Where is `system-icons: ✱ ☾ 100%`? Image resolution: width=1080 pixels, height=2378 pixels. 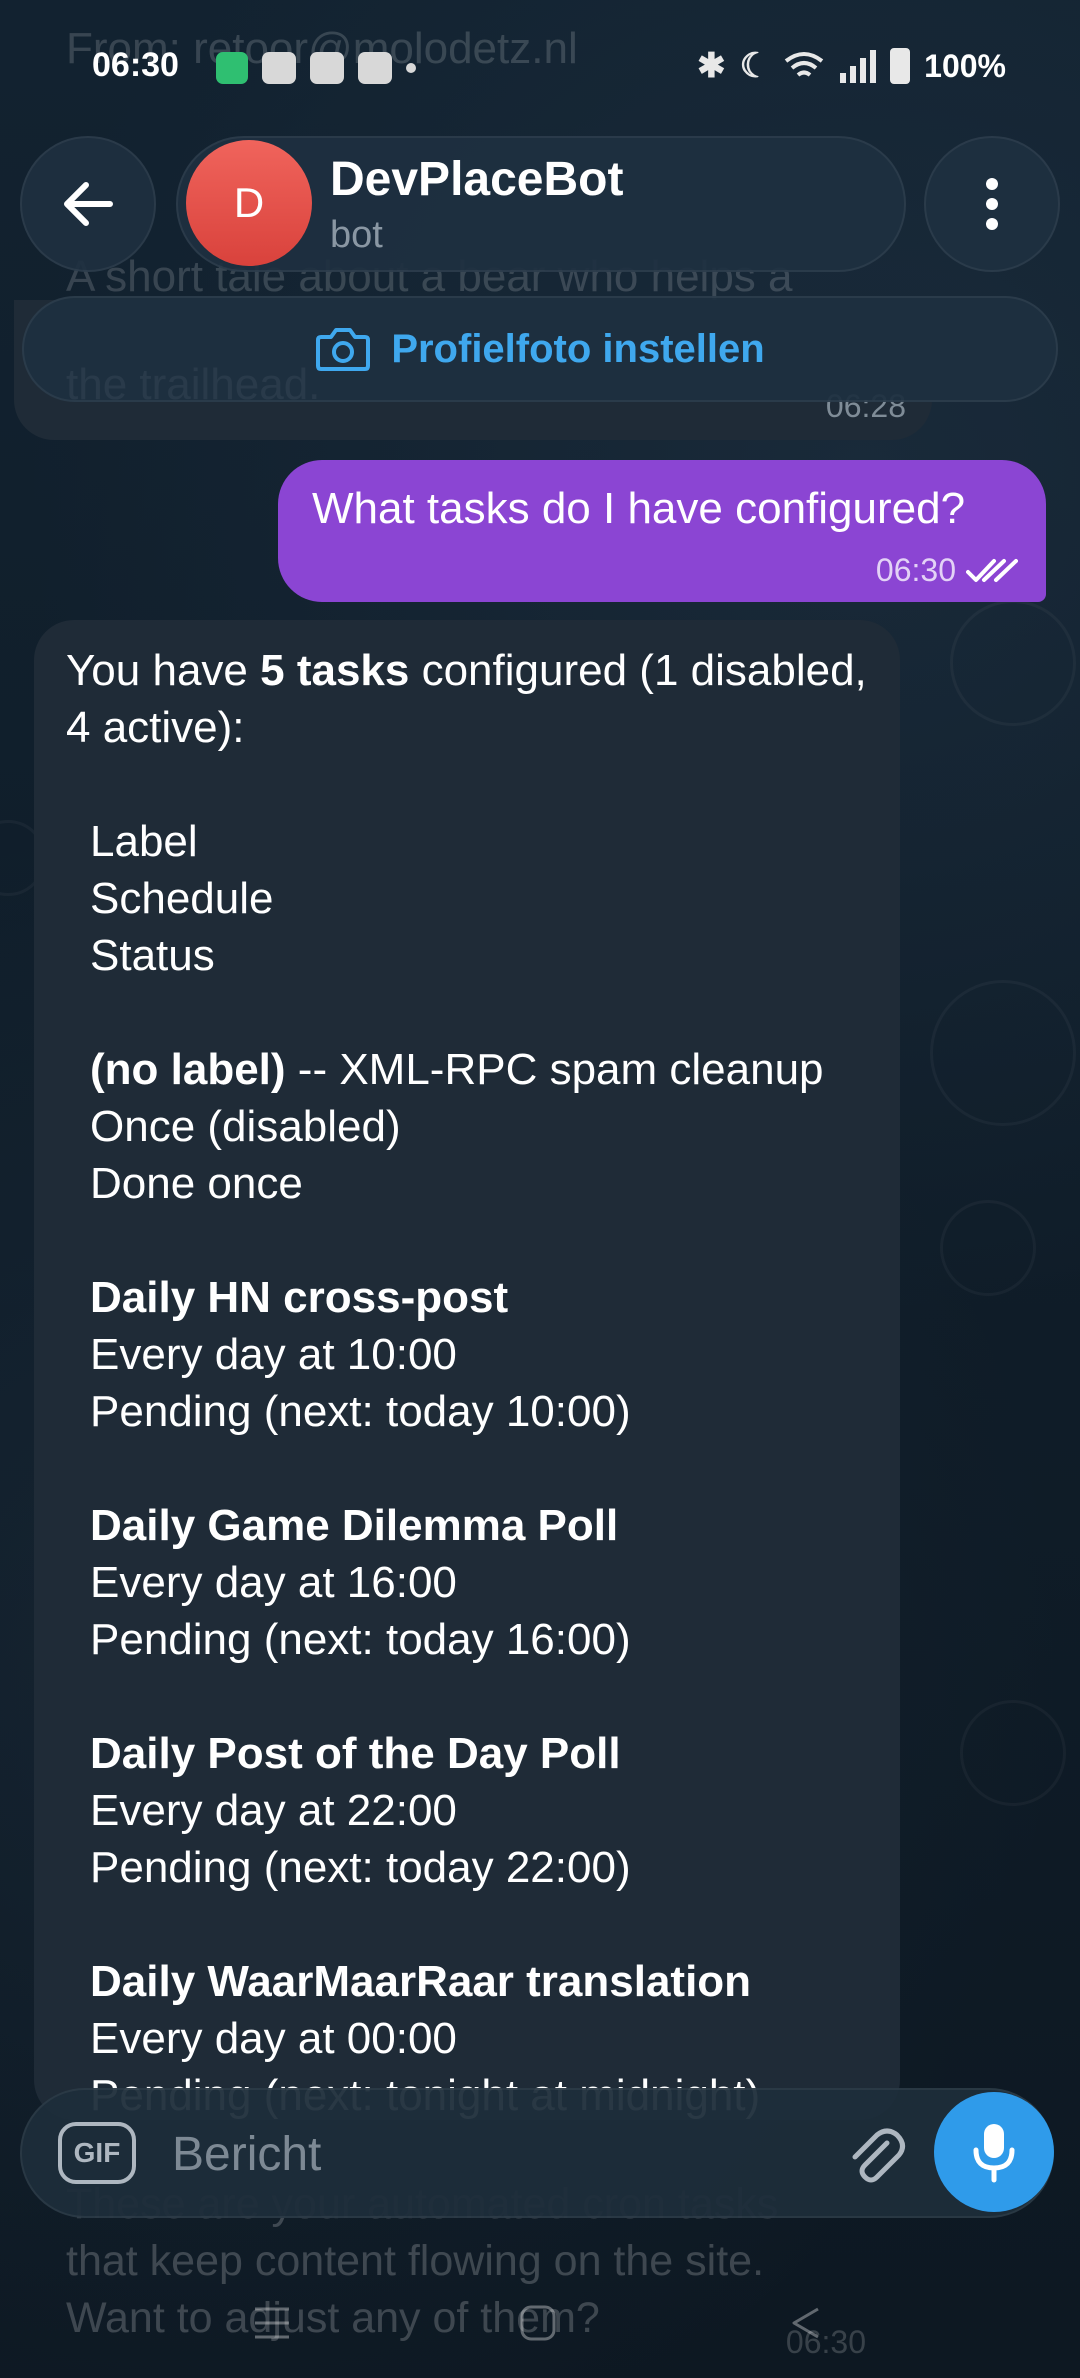
system-icons: ✱ ☾ 100% is located at coordinates (851, 66).